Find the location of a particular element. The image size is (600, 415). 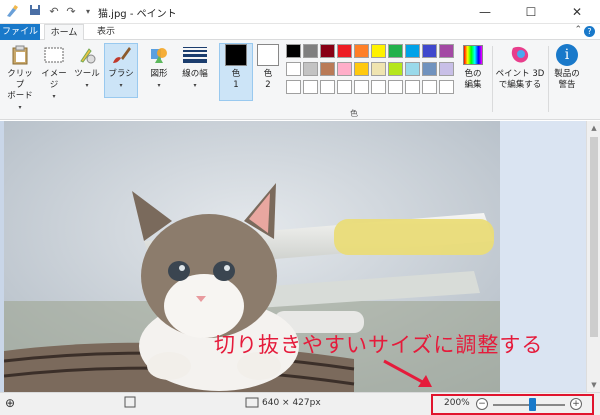

colors-group-label: 色 is located at coordinates (354, 113).